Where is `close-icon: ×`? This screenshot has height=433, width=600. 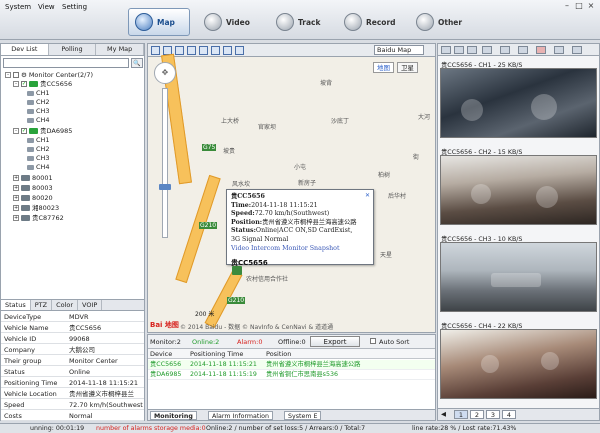
close-icon: × is located at coordinates (591, 6).